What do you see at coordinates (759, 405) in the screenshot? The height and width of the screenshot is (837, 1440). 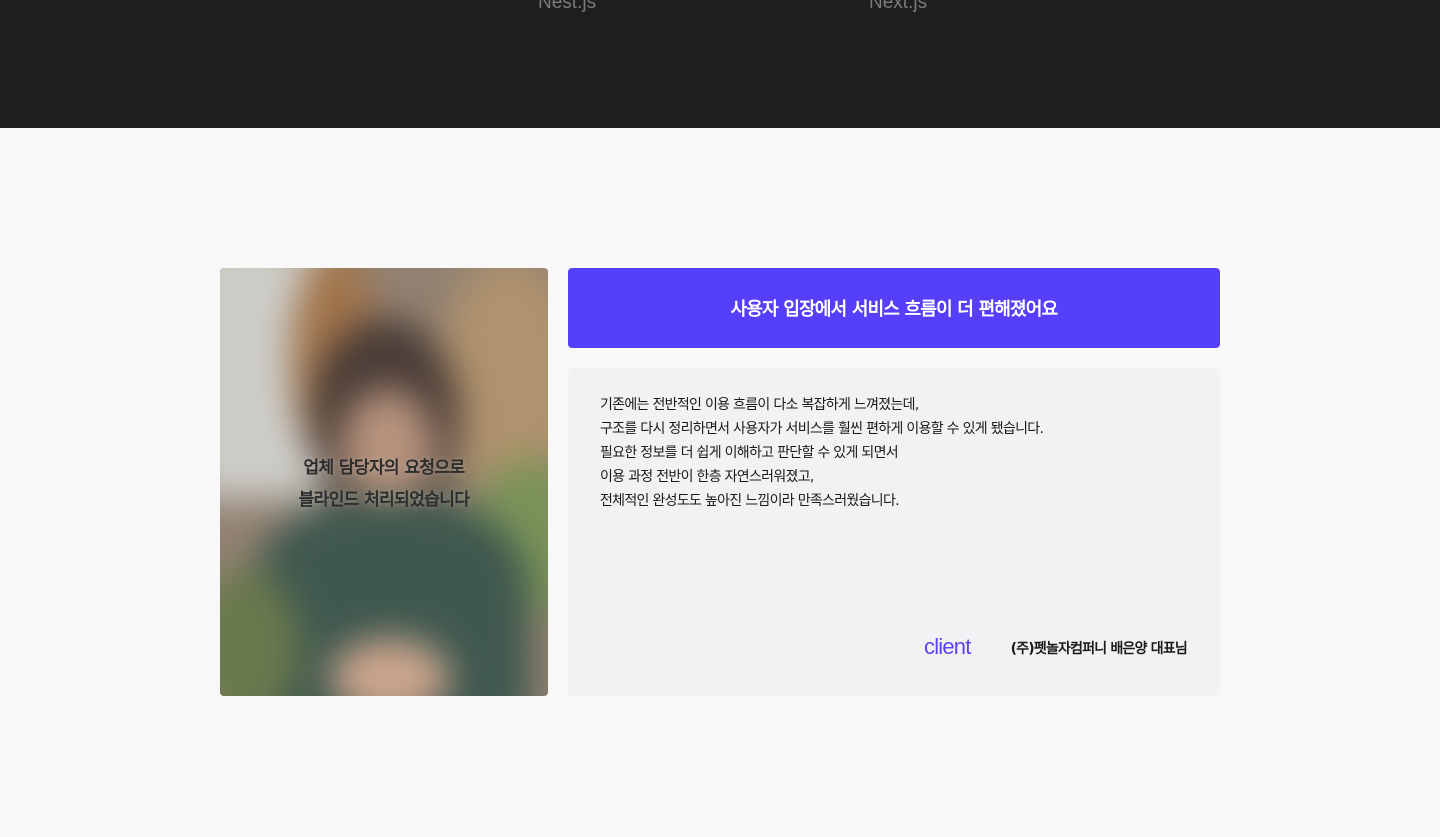 I see `review-line: 기존에는 전반적인 이용 흐름이 다소 복잡하게 느껴졌는데,` at bounding box center [759, 405].